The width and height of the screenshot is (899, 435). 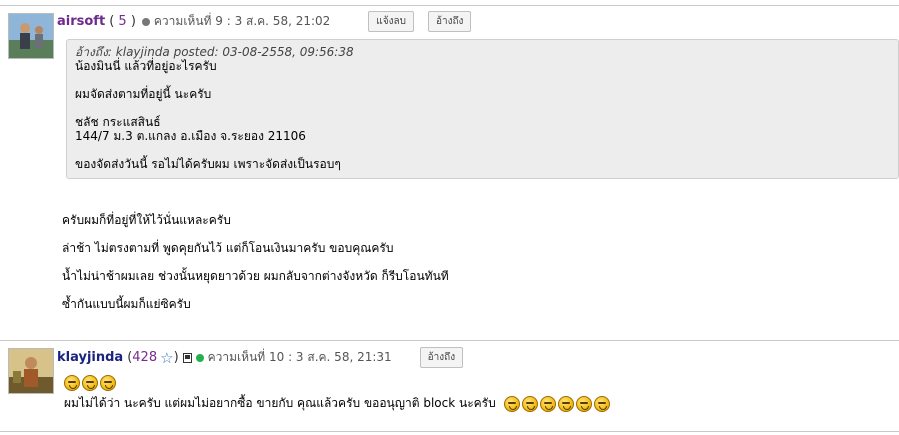 What do you see at coordinates (242, 21) in the screenshot?
I see `comment-meta: ความเห็นที่ 9 : 3 ส.ค. 58, 21:02` at bounding box center [242, 21].